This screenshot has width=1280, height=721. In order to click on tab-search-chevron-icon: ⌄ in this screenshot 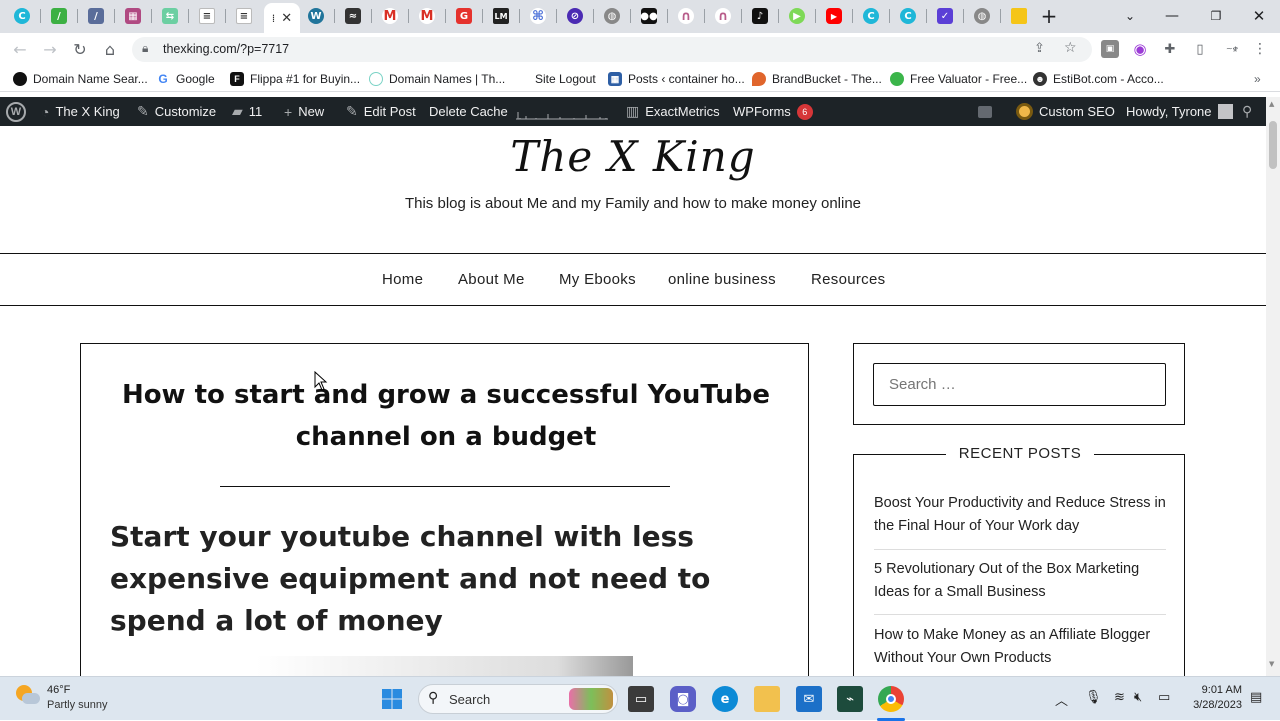, I will do `click(1130, 16)`.